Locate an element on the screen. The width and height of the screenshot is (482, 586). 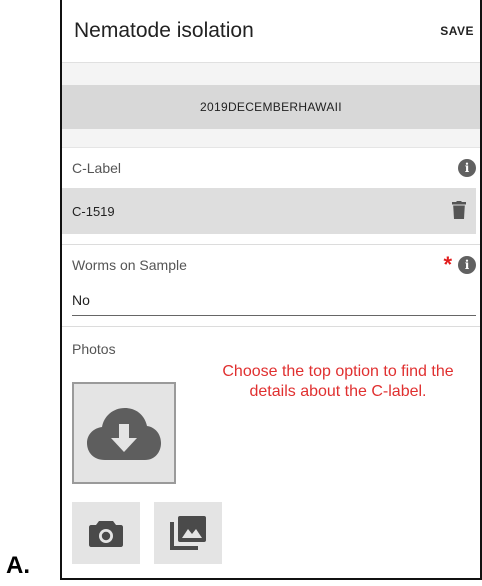
camera-button is located at coordinates (106, 533).